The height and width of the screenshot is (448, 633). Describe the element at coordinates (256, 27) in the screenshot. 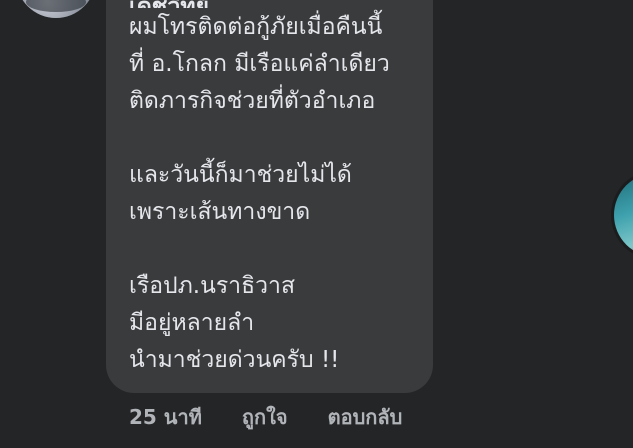

I see `comment-line: ผมโทรติดต่อกู้ภัยเมื่อคืนนี้` at that location.